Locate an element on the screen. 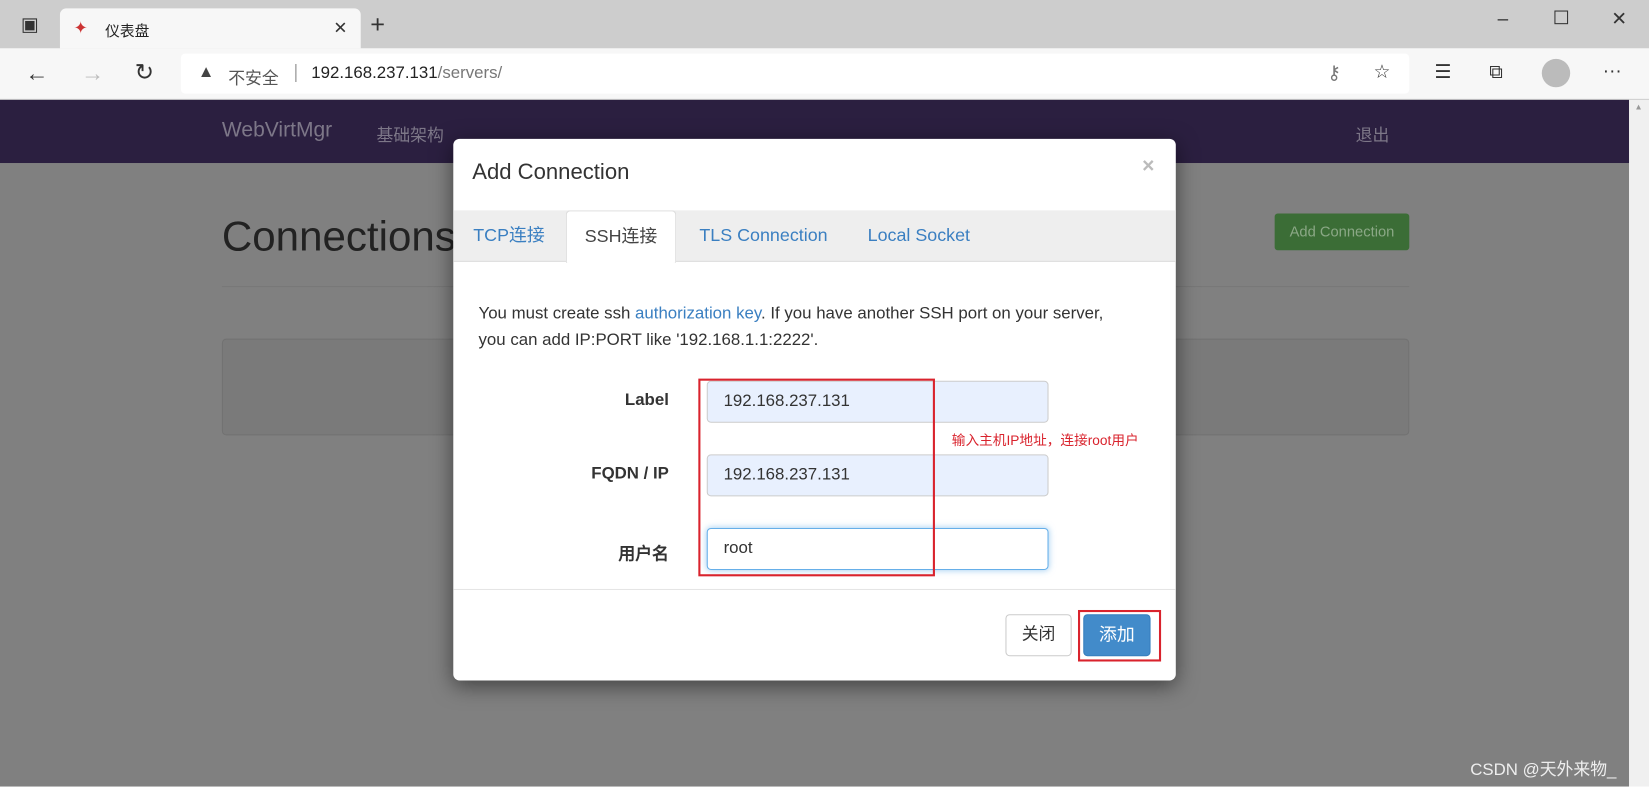 This screenshot has height=787, width=1649. browser-tab-bar: ▣ ✦ 仪表盘 ✕ + – ✕ is located at coordinates (824, 24).